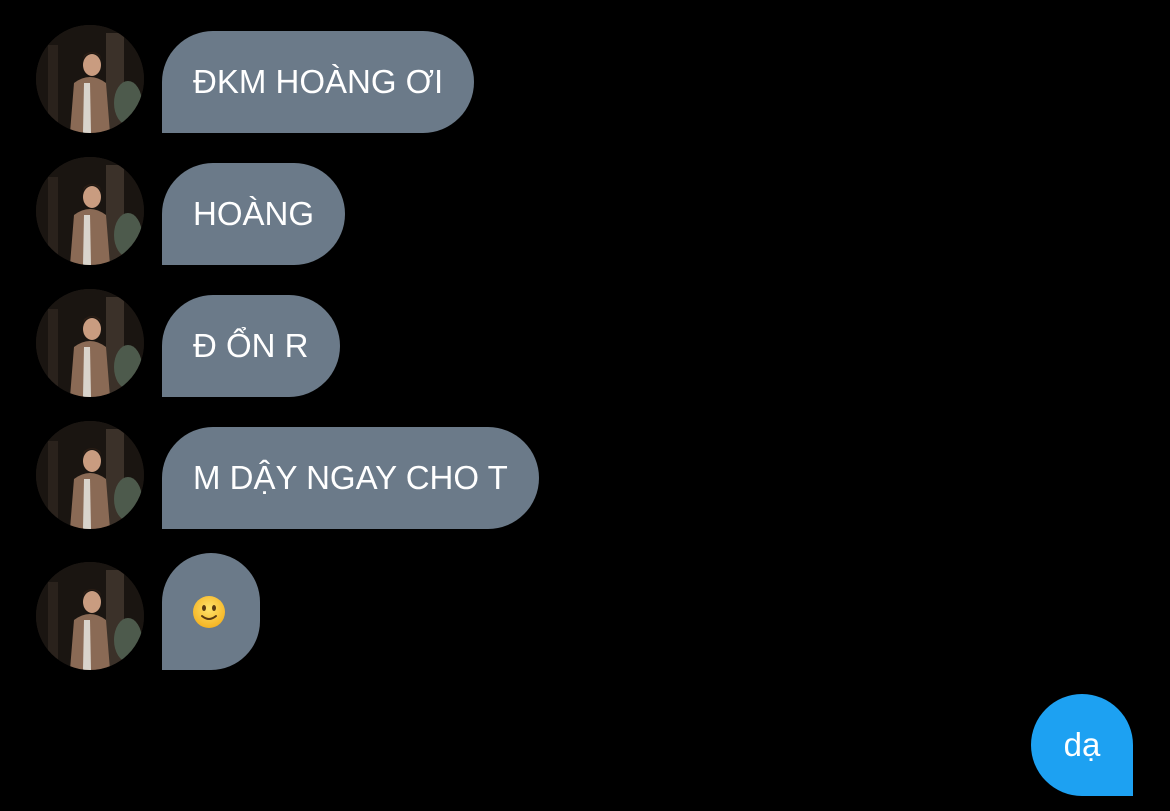 The height and width of the screenshot is (811, 1170). I want to click on message-bubble-outgoing: dạ, so click(1082, 745).